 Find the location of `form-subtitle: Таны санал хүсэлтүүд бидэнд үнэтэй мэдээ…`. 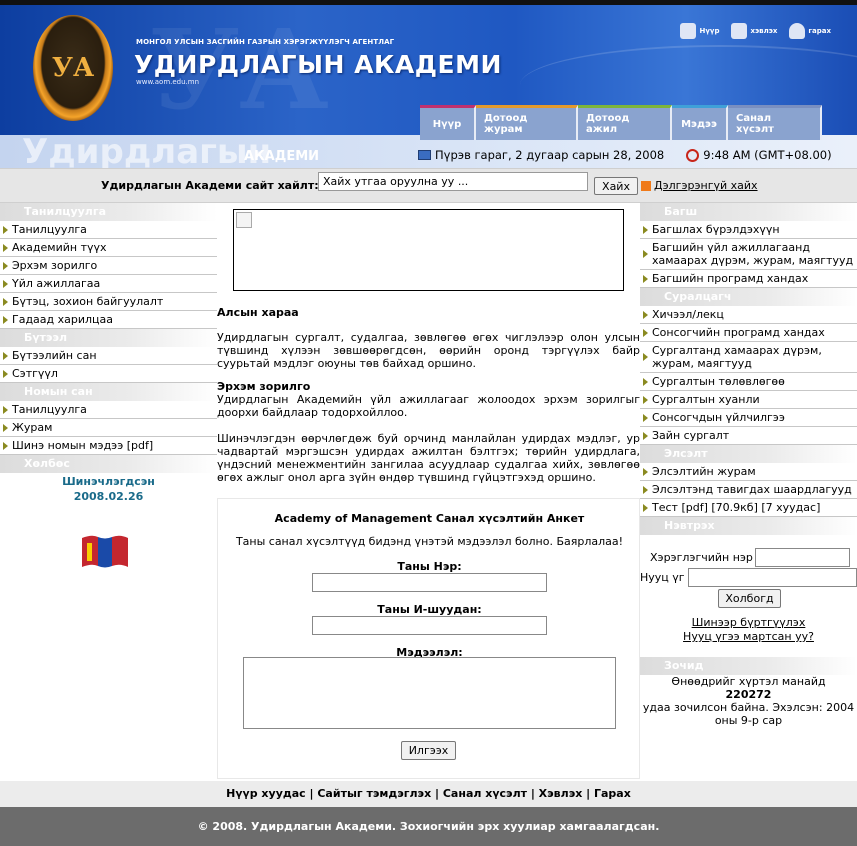

form-subtitle: Таны санал хүсэлтүүд бидэнд үнэтэй мэдээ… is located at coordinates (429, 541).